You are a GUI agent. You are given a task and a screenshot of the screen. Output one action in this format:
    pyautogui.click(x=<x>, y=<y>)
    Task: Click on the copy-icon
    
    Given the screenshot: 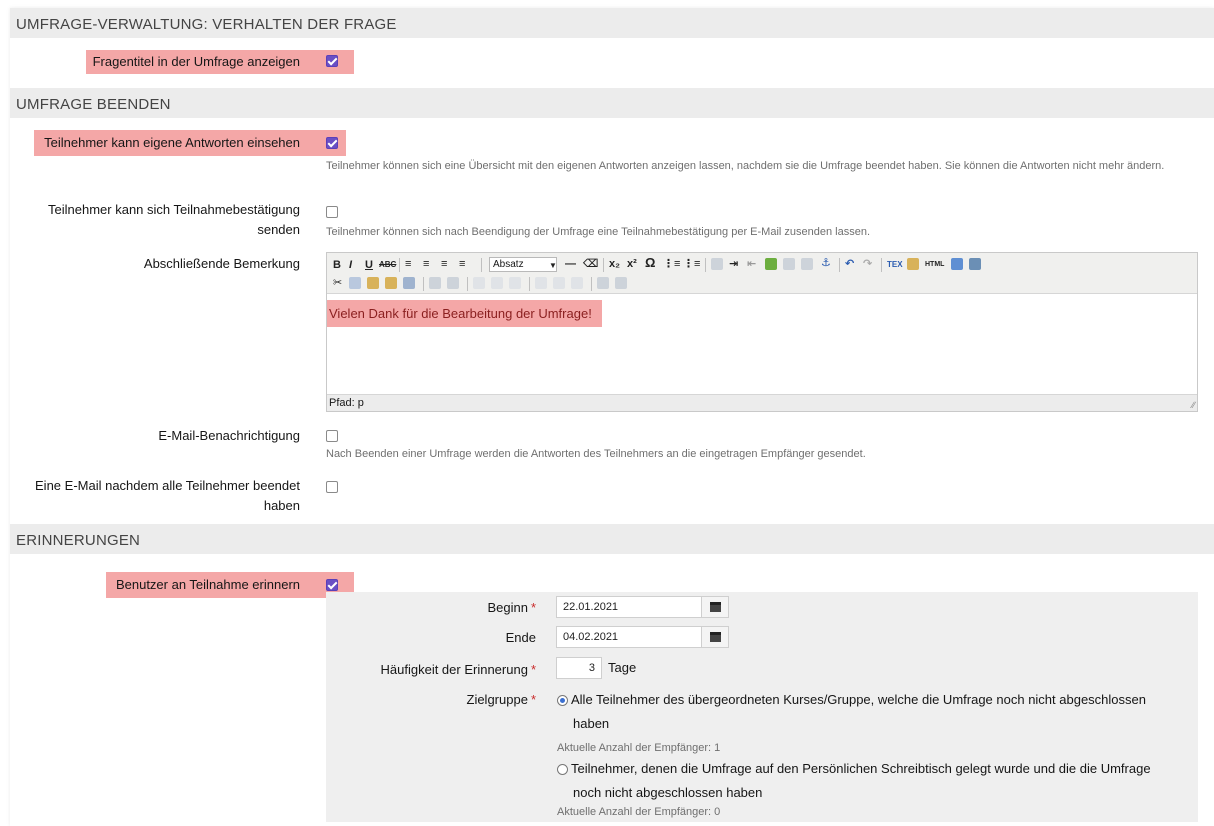 What is the action you would take?
    pyautogui.click(x=355, y=283)
    